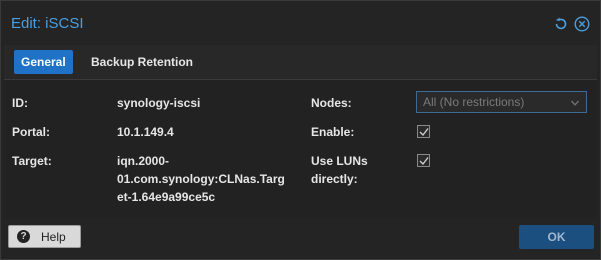 The image size is (601, 260). What do you see at coordinates (201, 179) in the screenshot?
I see `target-value-line2: 01.com.synology:CLNas.Targ` at bounding box center [201, 179].